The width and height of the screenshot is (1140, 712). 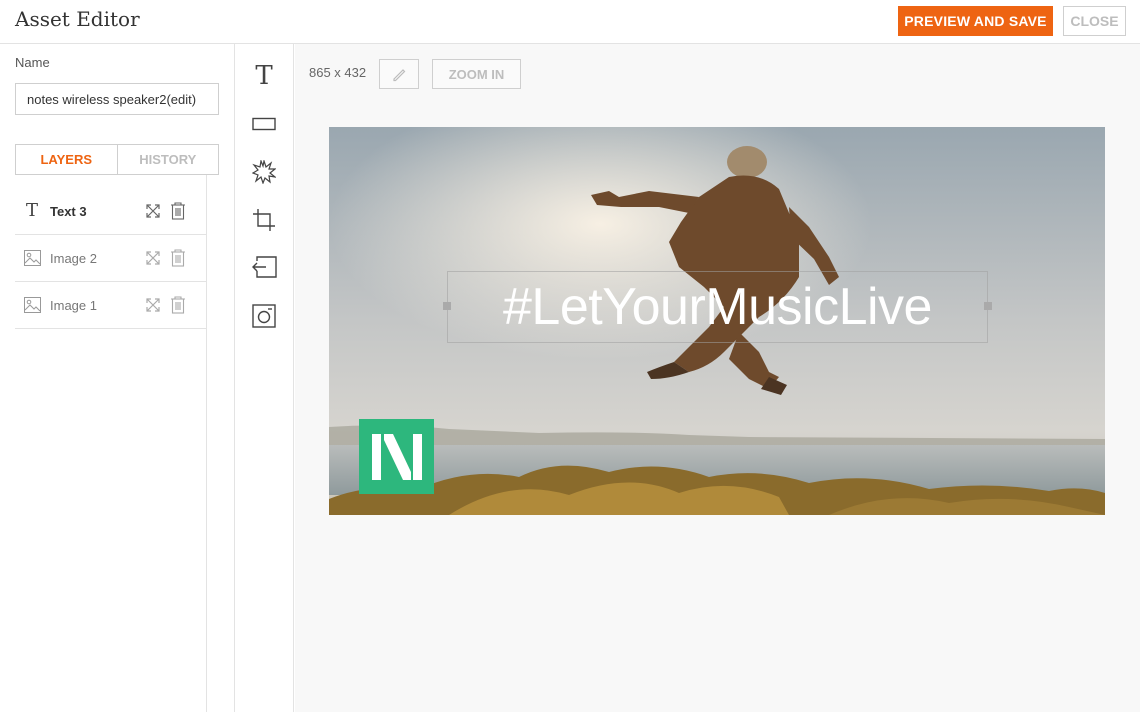 I want to click on text-layer-icon: T, so click(x=31, y=210).